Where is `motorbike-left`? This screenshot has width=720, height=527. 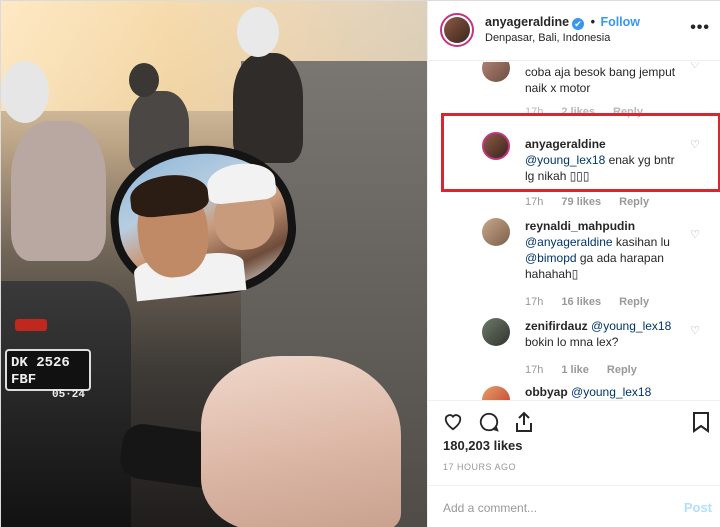
motorbike-left is located at coordinates (66, 404).